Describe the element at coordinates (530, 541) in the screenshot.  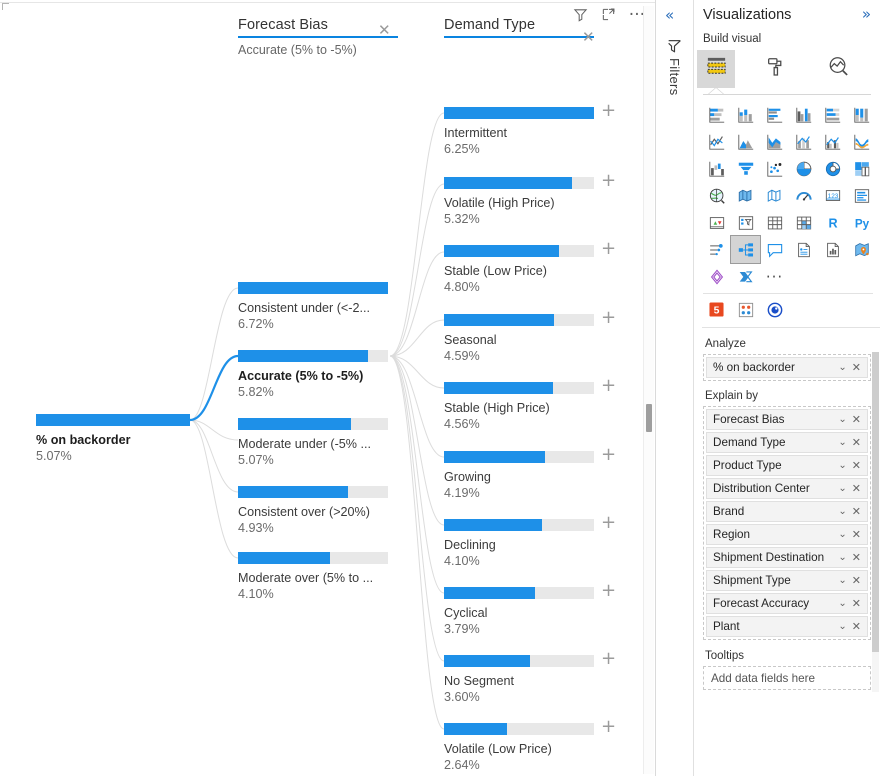
I see `tree-node-declining: Declining 4.10% +` at that location.